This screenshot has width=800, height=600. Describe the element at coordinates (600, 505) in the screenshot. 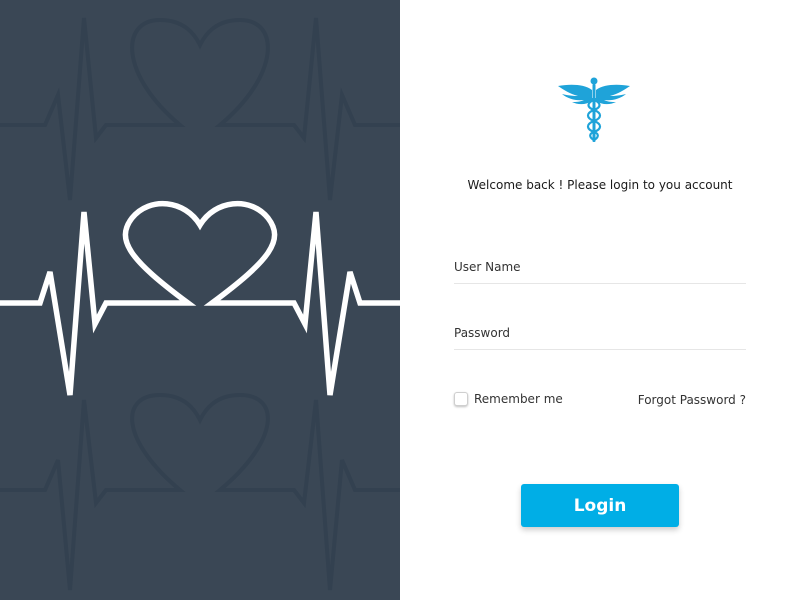

I see `login-button: Login` at that location.